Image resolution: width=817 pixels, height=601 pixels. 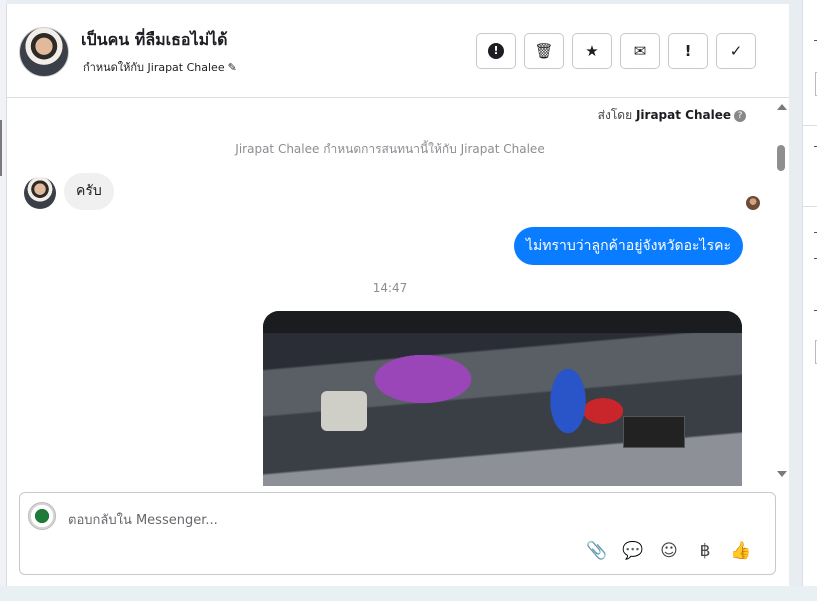 I want to click on flag-button: !, so click(x=688, y=51).